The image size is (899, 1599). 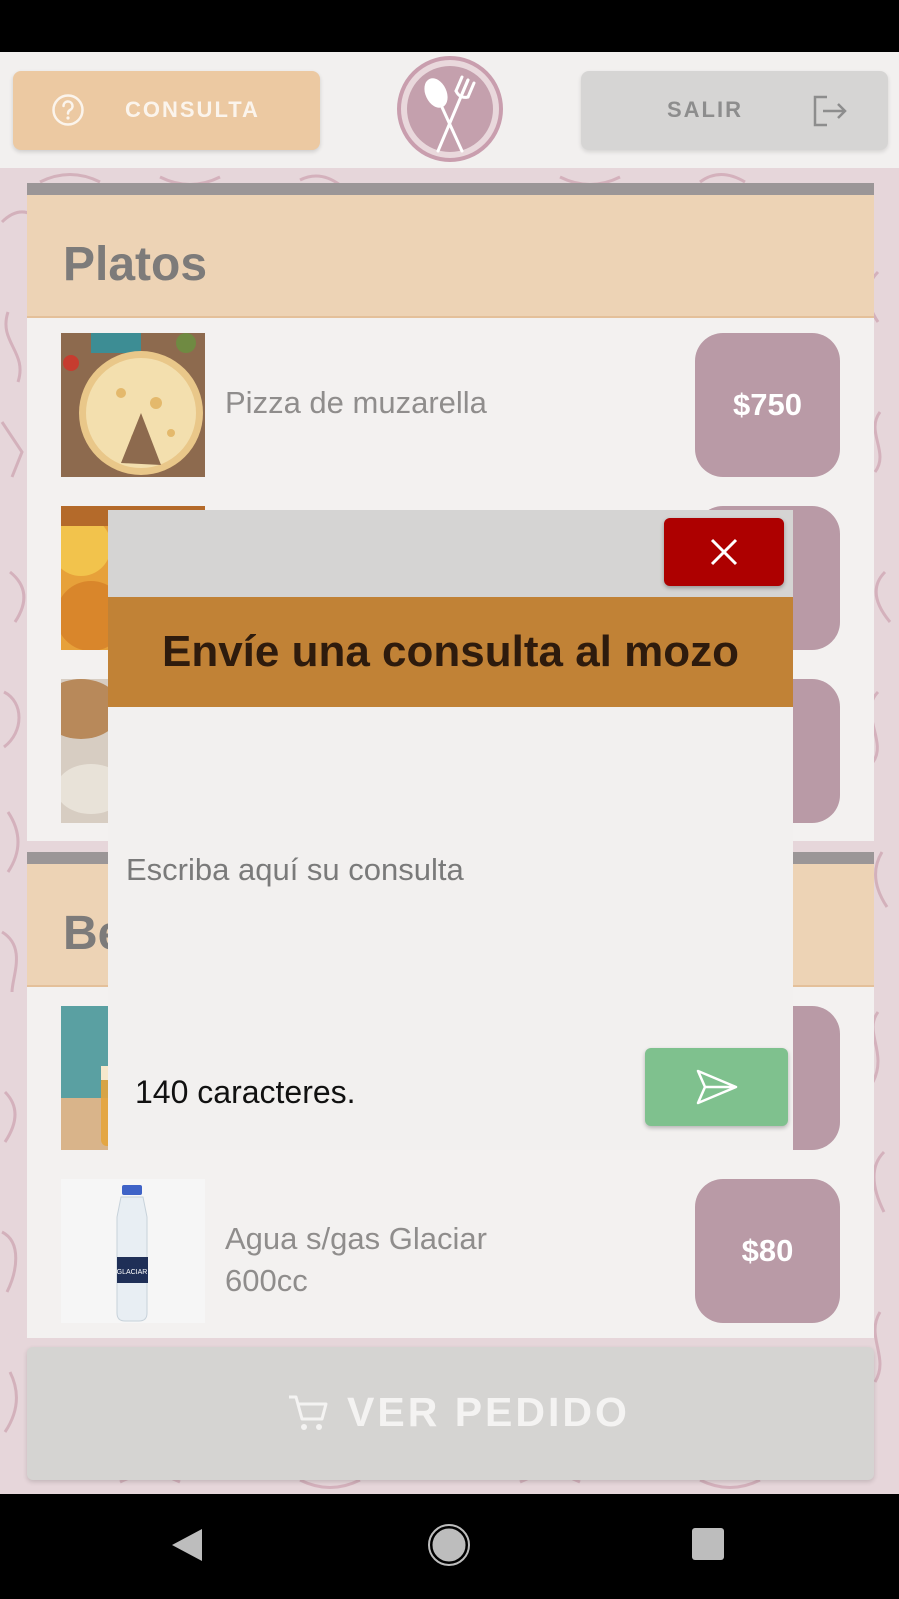 I want to click on salir-label: SALIR, so click(x=705, y=109).